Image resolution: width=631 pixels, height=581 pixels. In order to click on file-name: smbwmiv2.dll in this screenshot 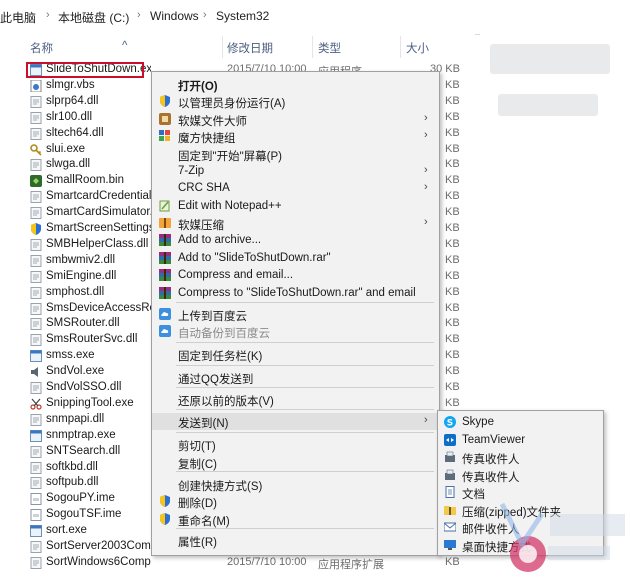, I will do `click(81, 259)`.